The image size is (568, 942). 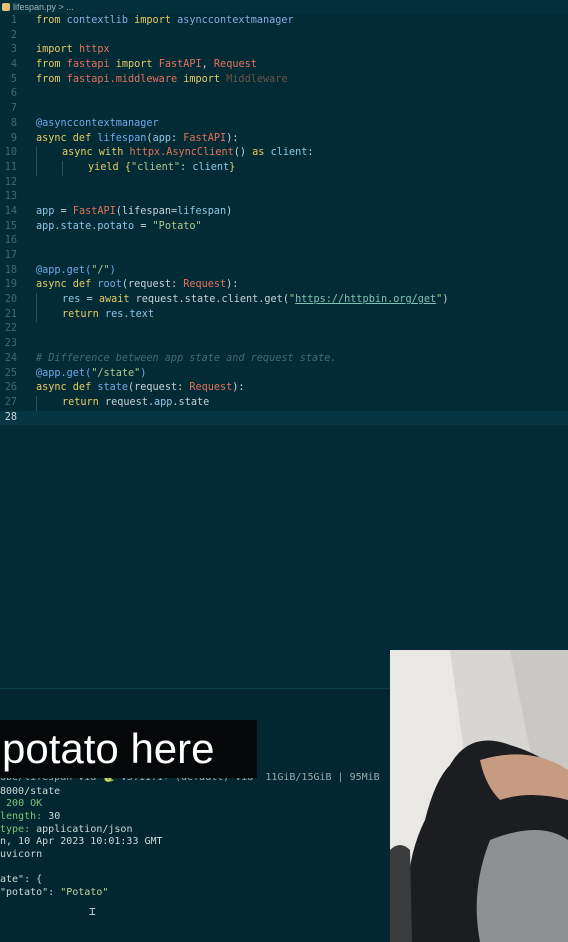 What do you see at coordinates (6, 7) in the screenshot?
I see `python-file-icon` at bounding box center [6, 7].